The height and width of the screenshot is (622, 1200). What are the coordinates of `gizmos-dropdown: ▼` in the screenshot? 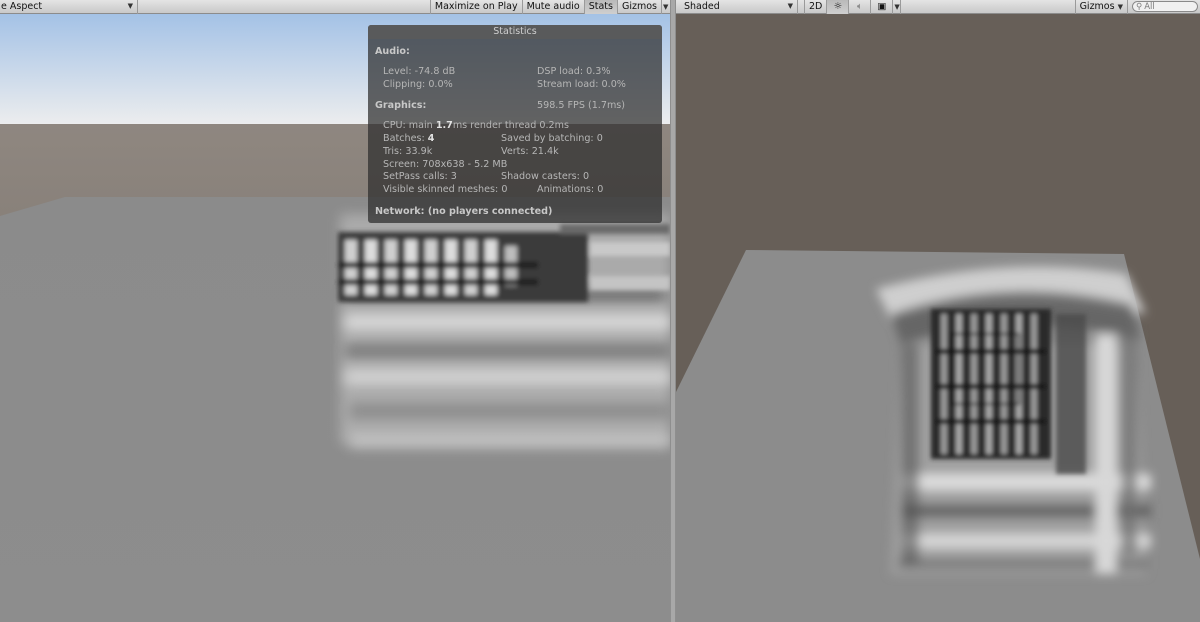 It's located at (665, 7).